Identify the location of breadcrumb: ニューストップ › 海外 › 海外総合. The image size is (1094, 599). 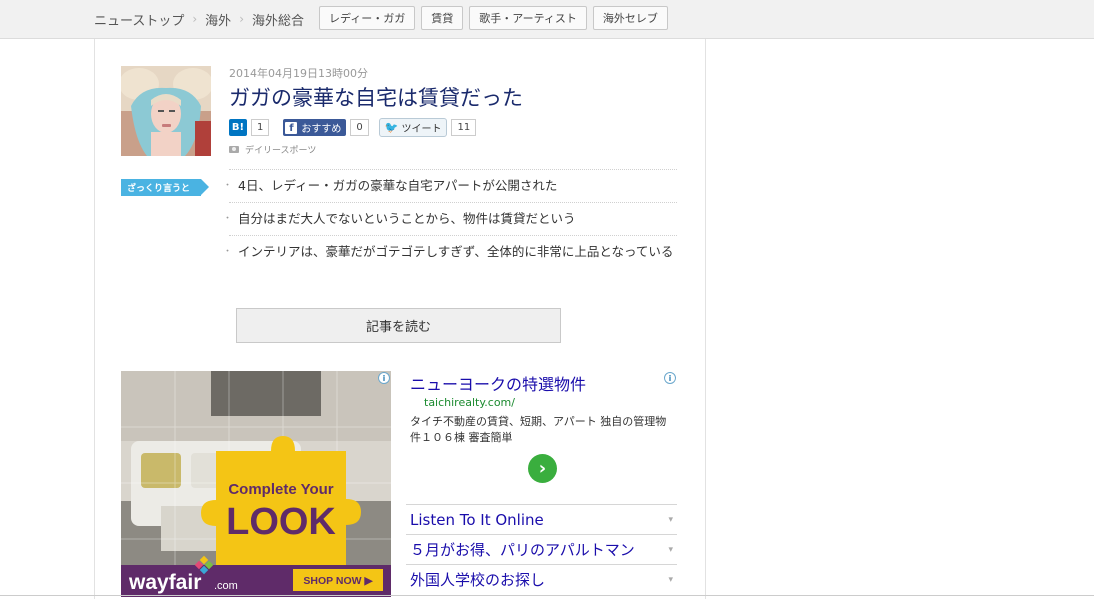
(199, 19).